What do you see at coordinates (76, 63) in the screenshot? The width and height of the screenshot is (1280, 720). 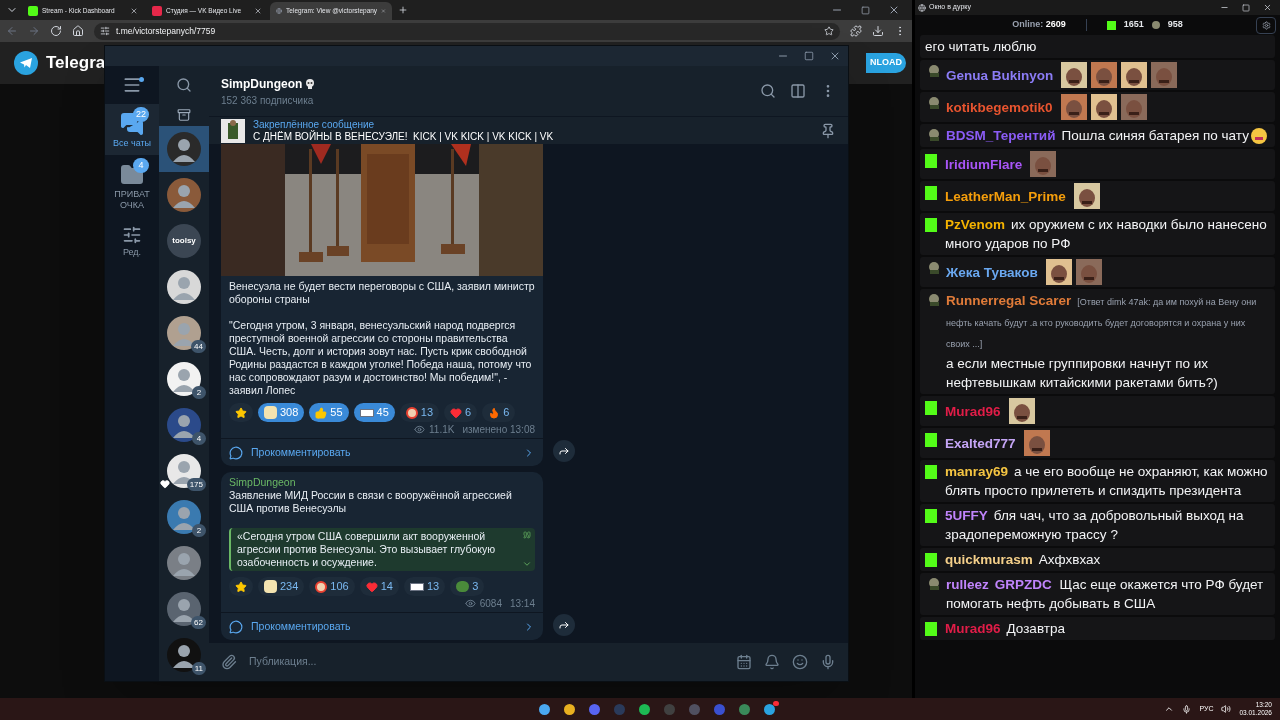 I see `site-title: Telegra` at bounding box center [76, 63].